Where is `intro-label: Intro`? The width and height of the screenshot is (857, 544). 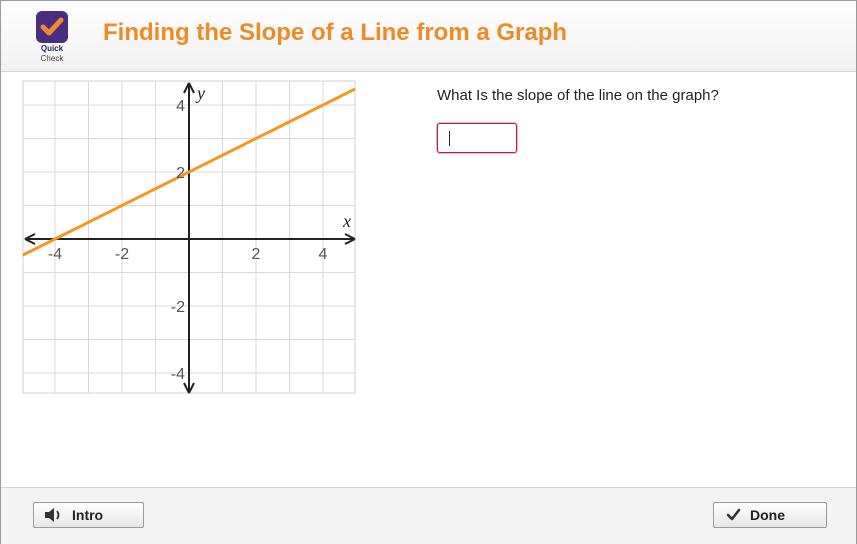 intro-label: Intro is located at coordinates (88, 515).